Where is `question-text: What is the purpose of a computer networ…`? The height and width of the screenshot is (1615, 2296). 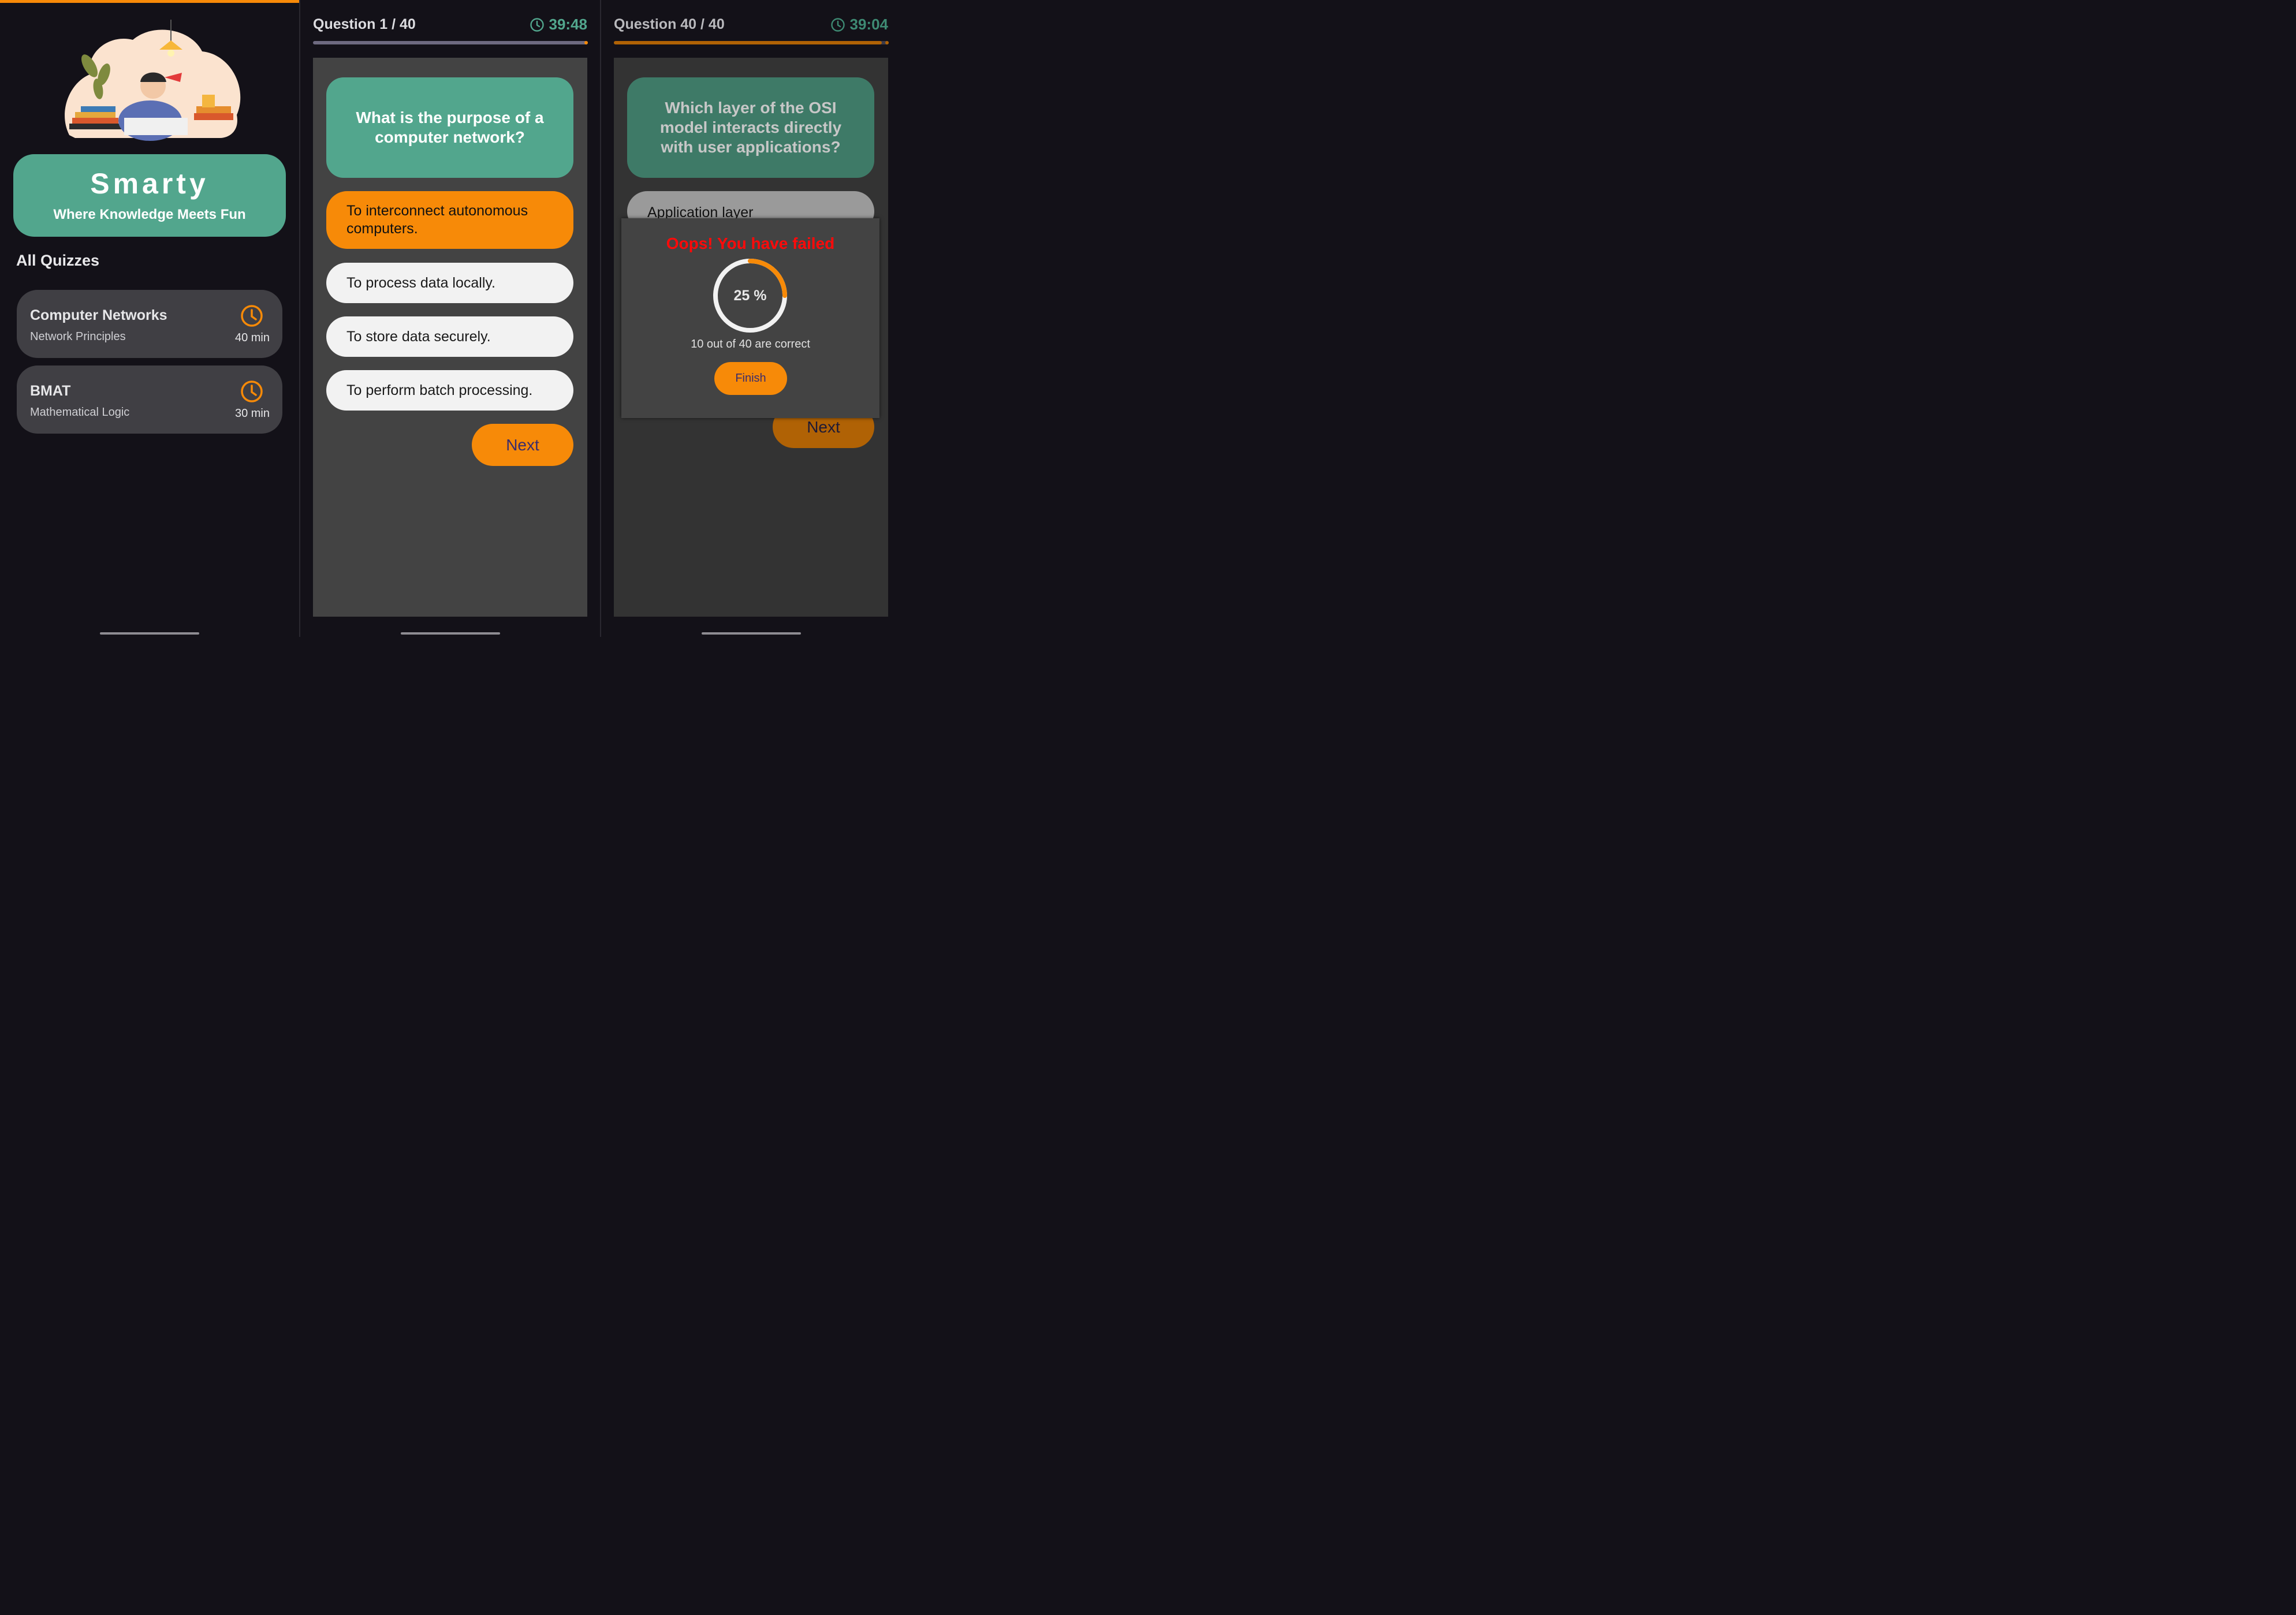 question-text: What is the purpose of a computer networ… is located at coordinates (449, 127).